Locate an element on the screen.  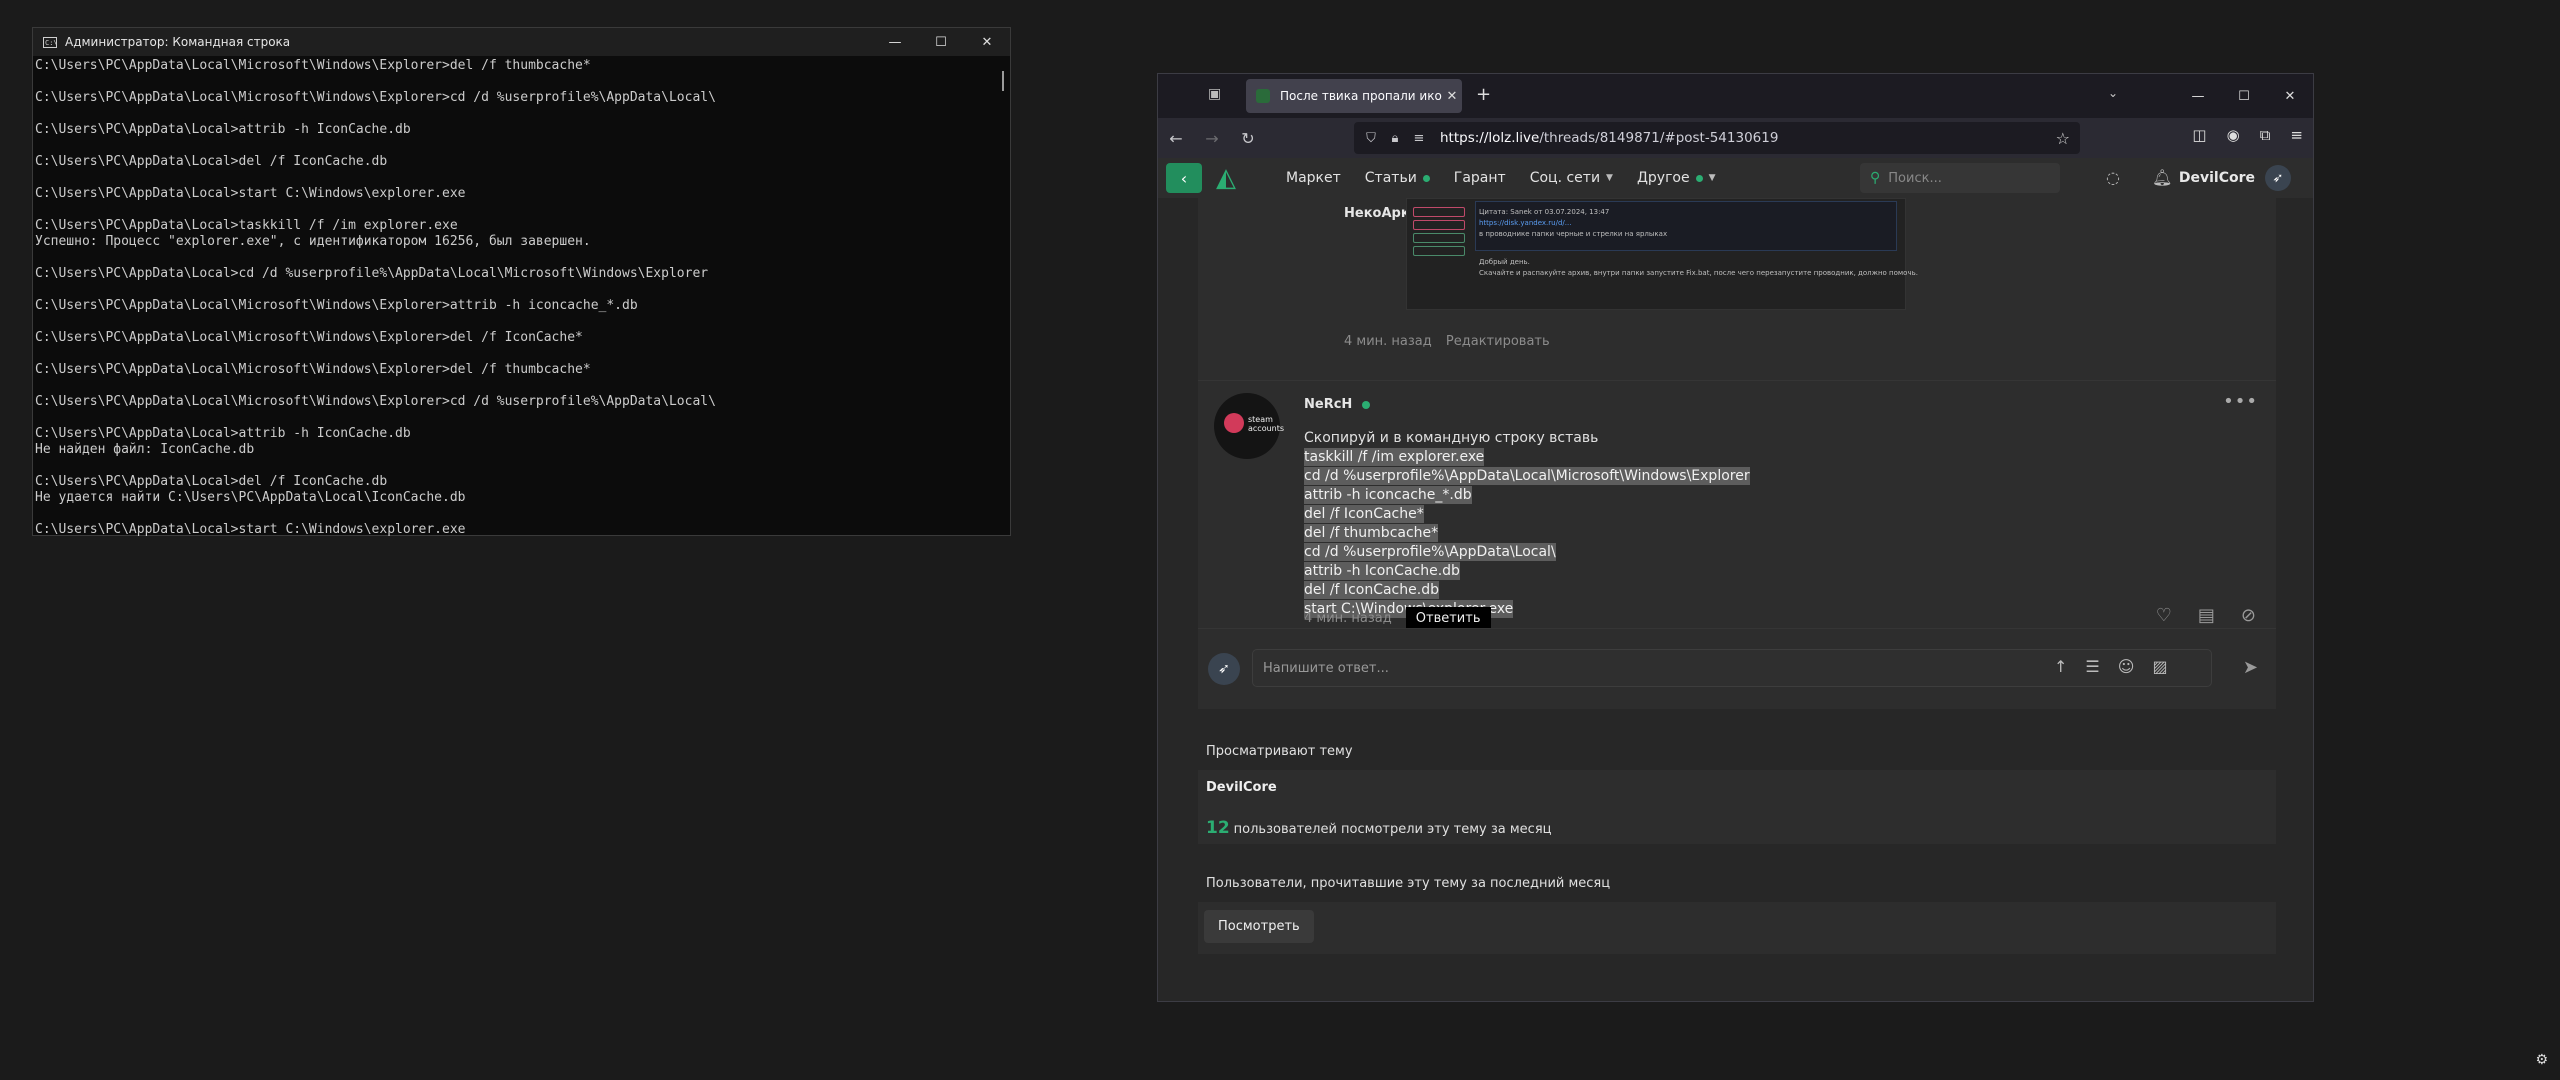
settings-icon: ⚙ is located at coordinates (2541, 1060).